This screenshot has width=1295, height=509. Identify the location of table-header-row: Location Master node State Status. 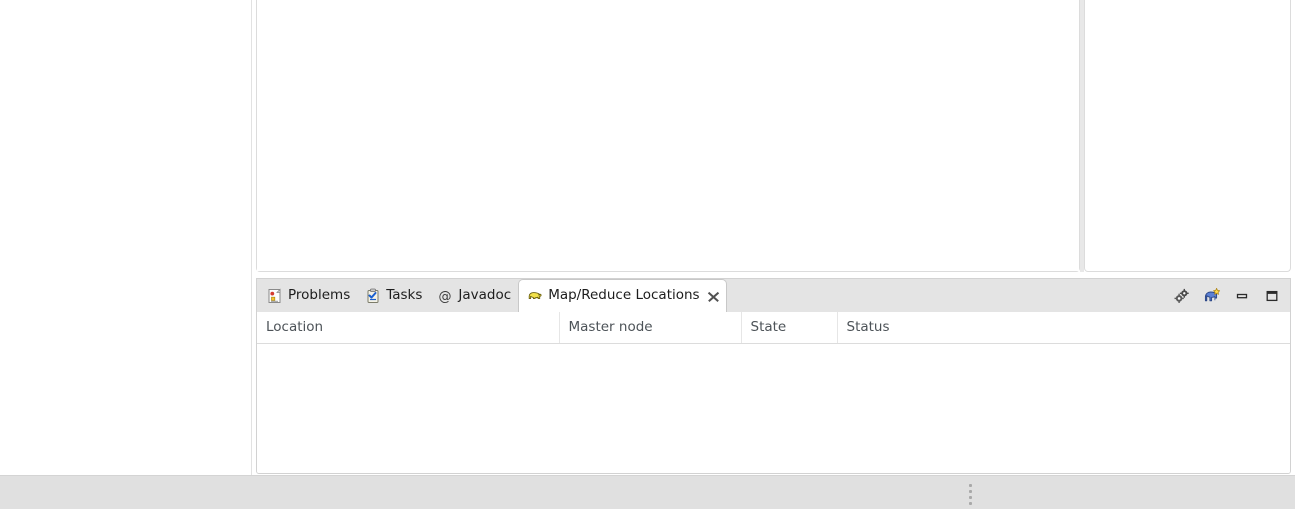
(773, 328).